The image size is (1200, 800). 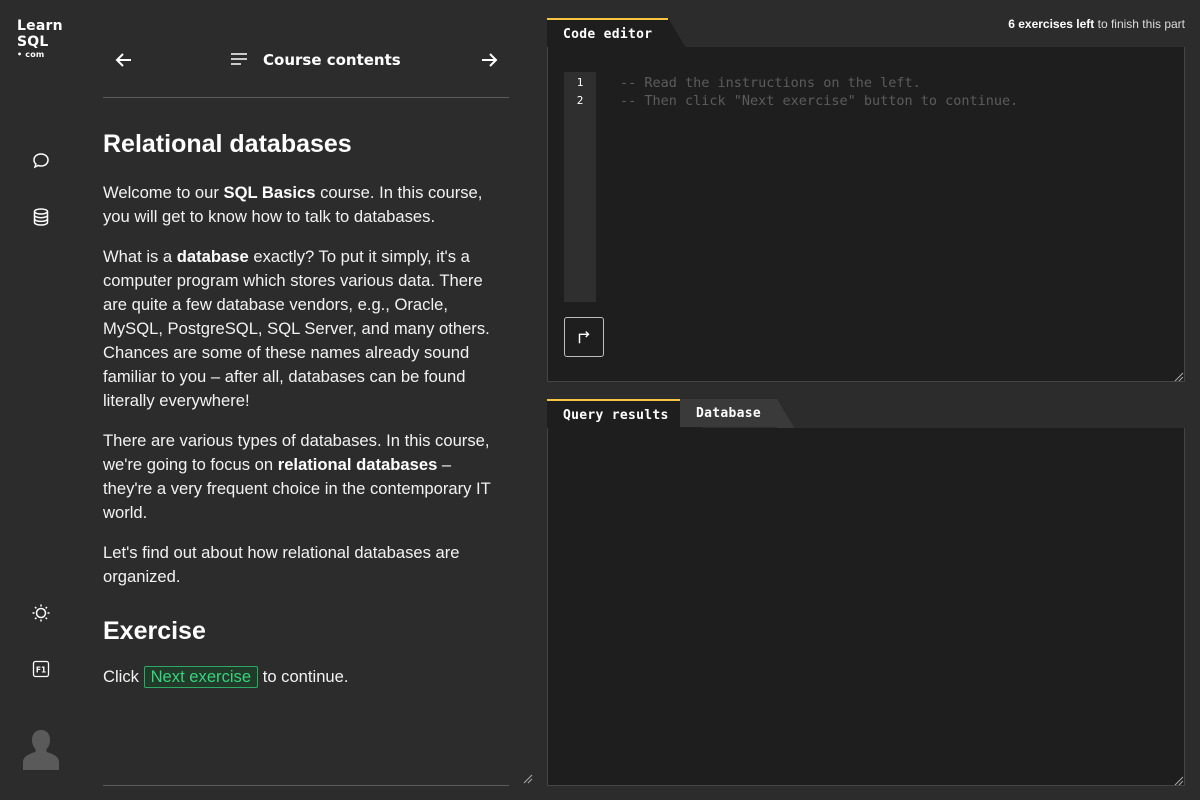 What do you see at coordinates (616, 415) in the screenshot?
I see `tab-query-results-label: Query results` at bounding box center [616, 415].